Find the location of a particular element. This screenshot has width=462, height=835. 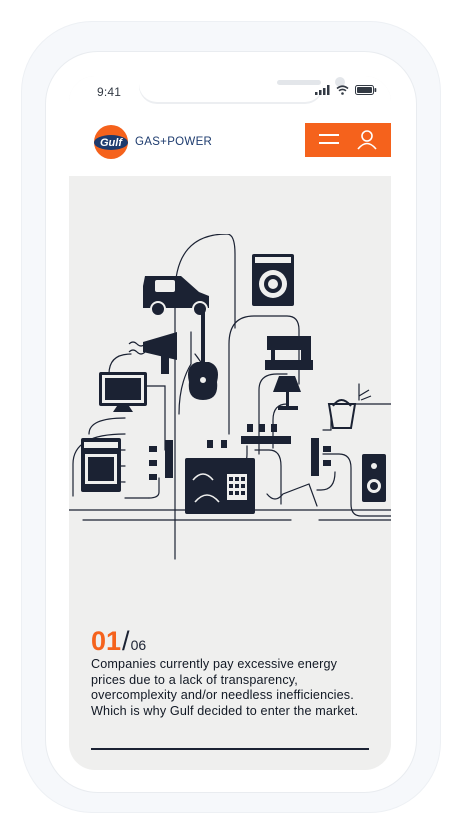

guitar-icon is located at coordinates (203, 355).